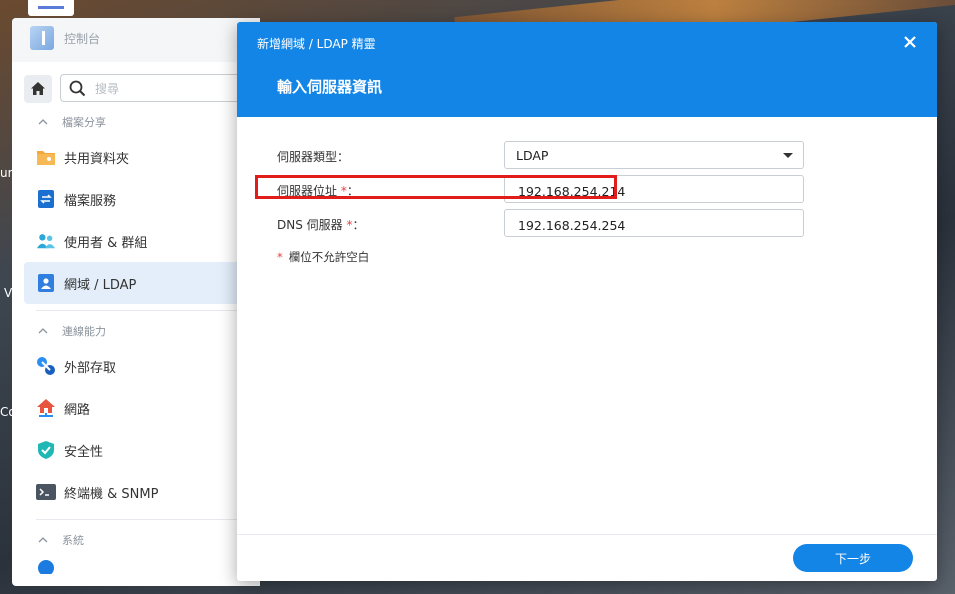 This screenshot has height=594, width=955. Describe the element at coordinates (136, 241) in the screenshot. I see `sidebar-item-user-group: 使用者 & 群組` at that location.